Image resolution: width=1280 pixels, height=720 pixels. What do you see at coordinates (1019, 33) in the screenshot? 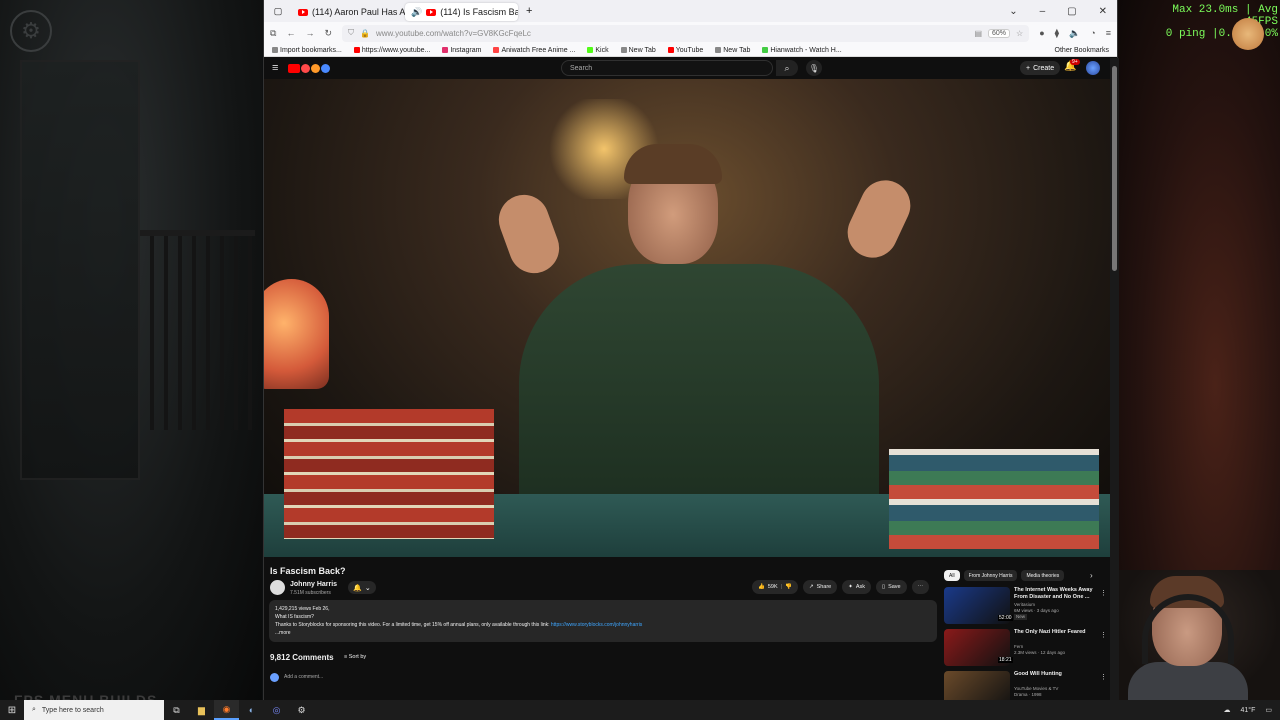
I see `star-icon: ☆` at bounding box center [1019, 33].